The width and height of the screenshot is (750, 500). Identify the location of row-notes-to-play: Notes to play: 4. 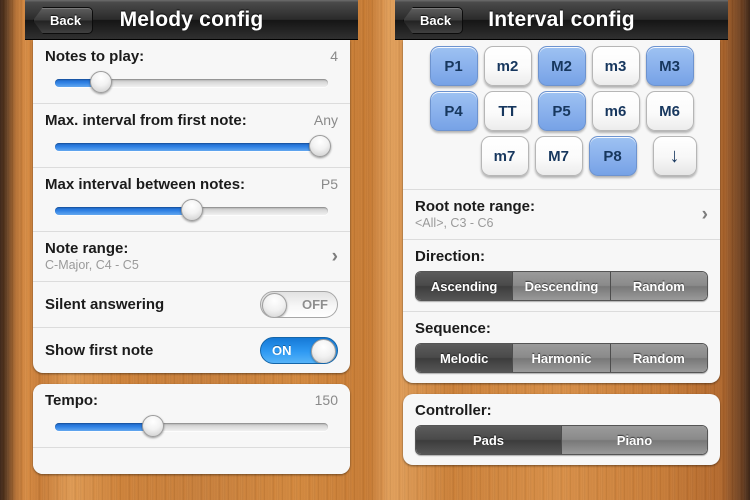
(191, 72).